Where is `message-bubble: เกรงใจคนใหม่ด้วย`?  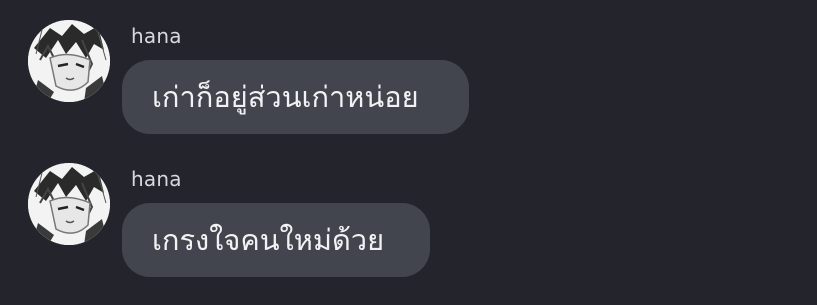
message-bubble: เกรงใจคนใหม่ด้วย is located at coordinates (276, 240).